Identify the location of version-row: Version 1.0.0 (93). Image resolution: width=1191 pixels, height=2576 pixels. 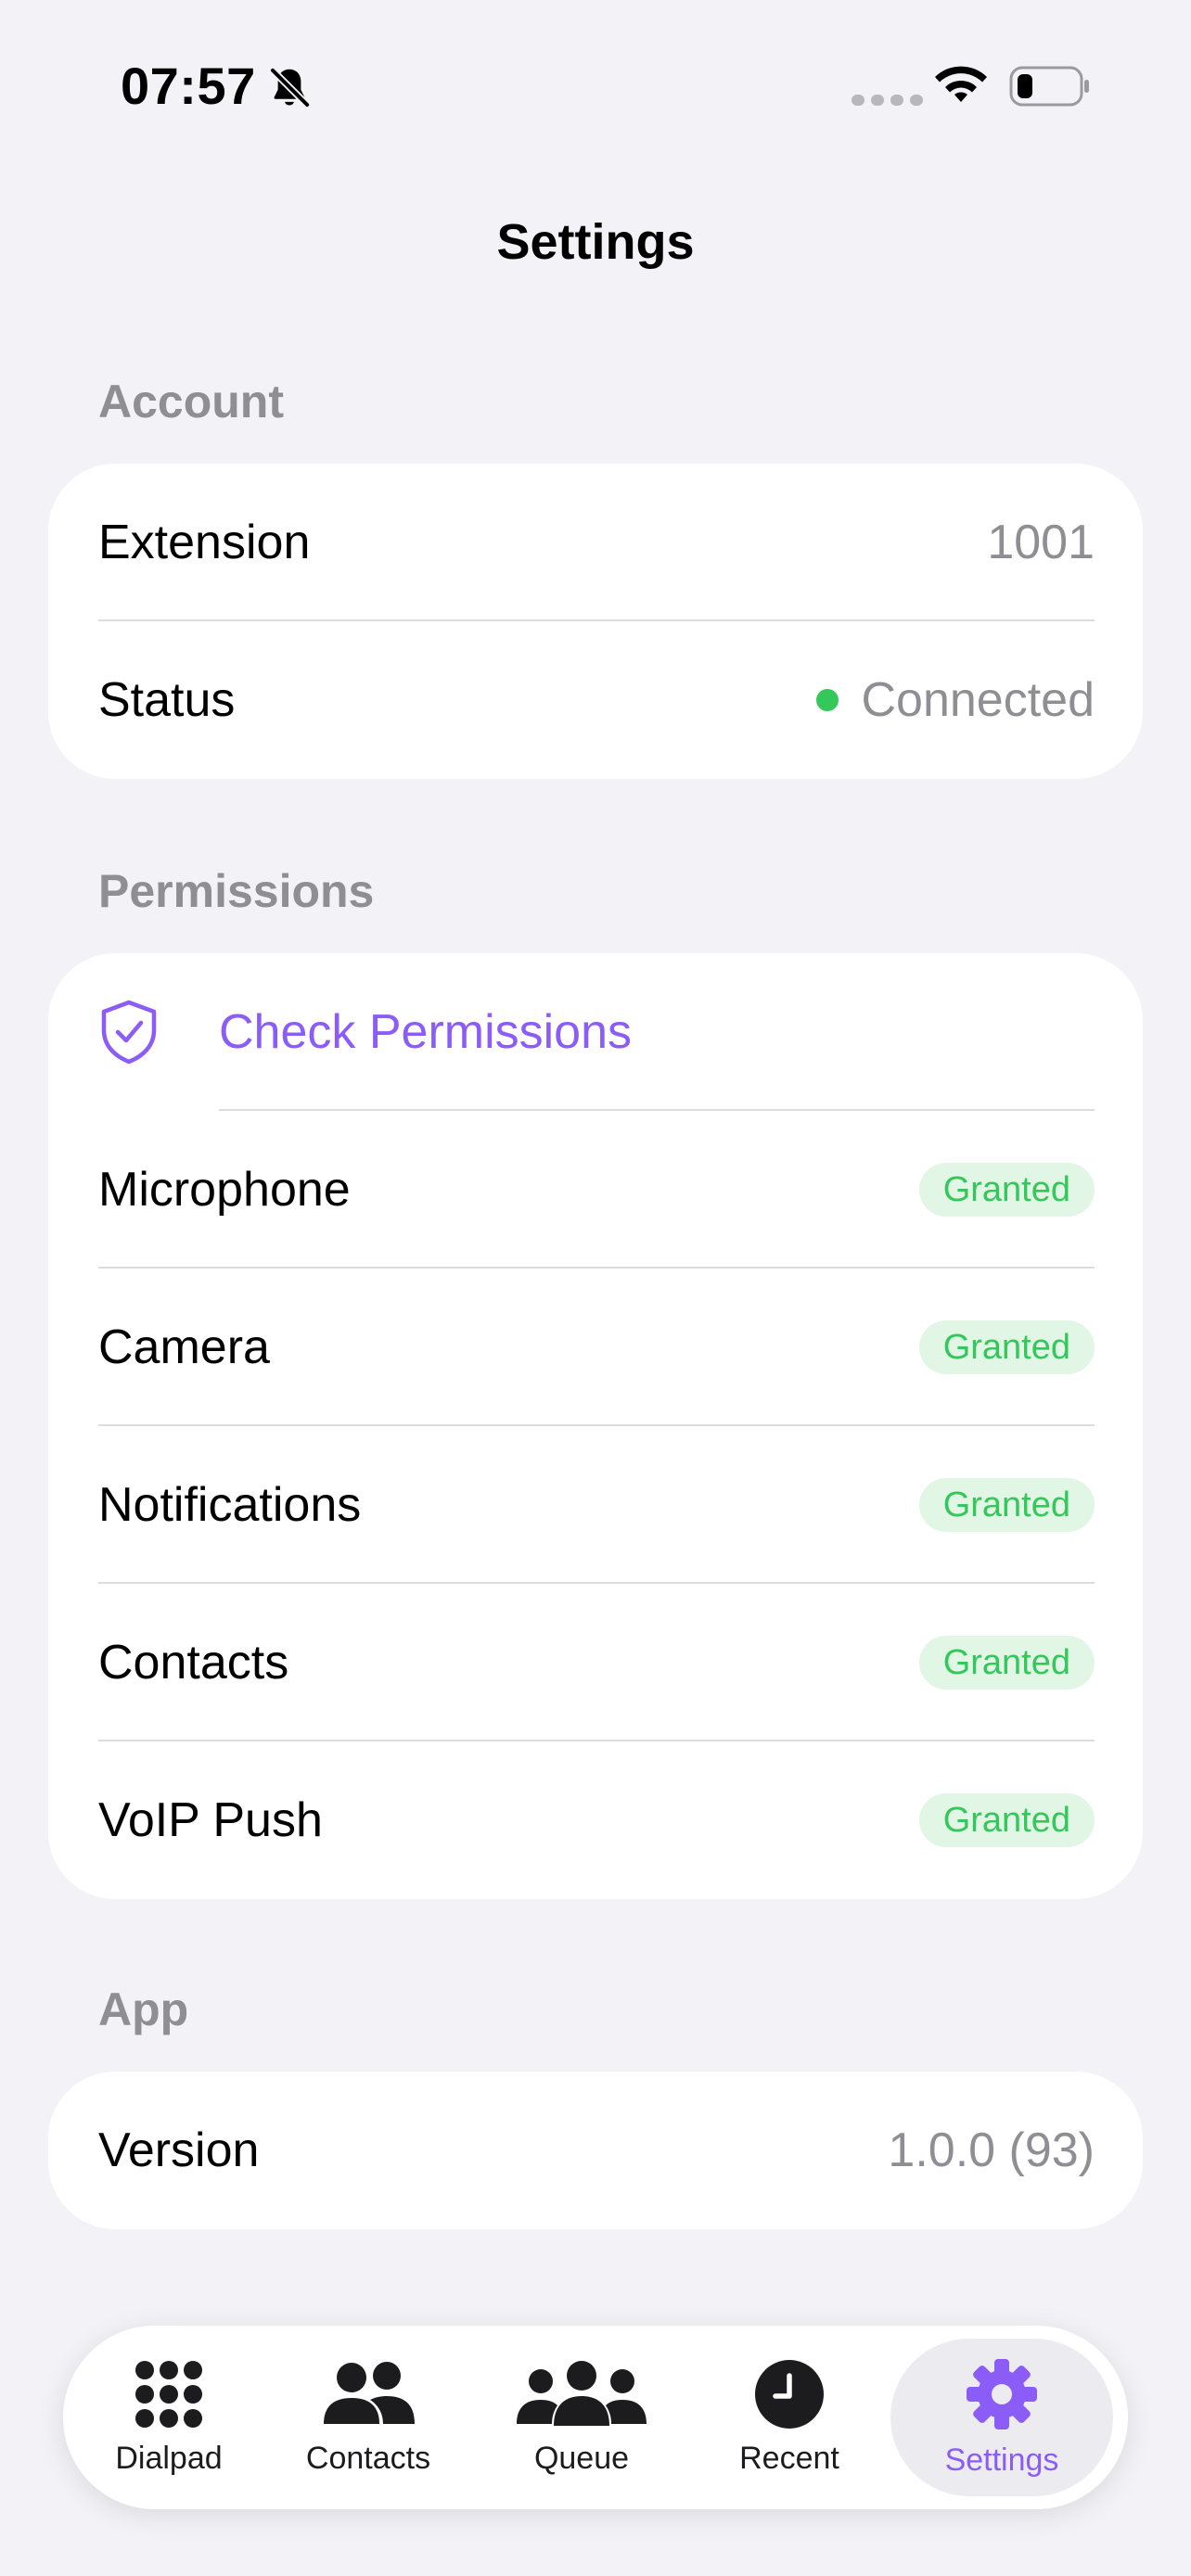
(595, 2151).